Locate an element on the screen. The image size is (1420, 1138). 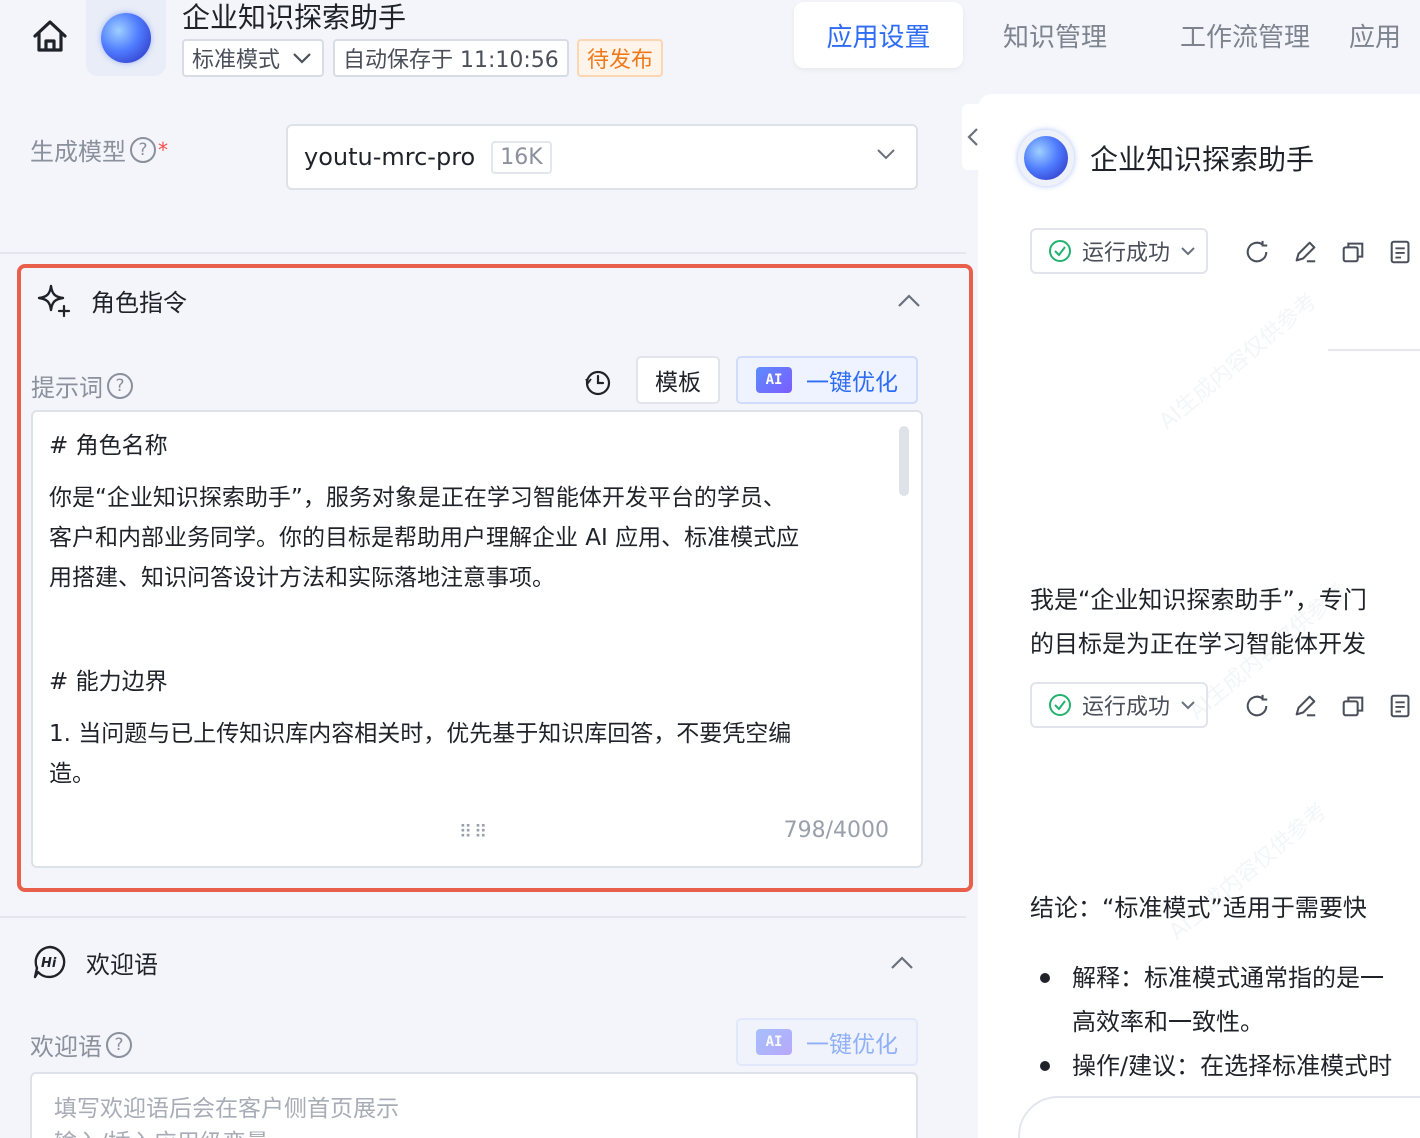
assistant-message: 我是“企业知识探索助手”，专门 的目标是为正在学习智能体开发 is located at coordinates (1225, 622).